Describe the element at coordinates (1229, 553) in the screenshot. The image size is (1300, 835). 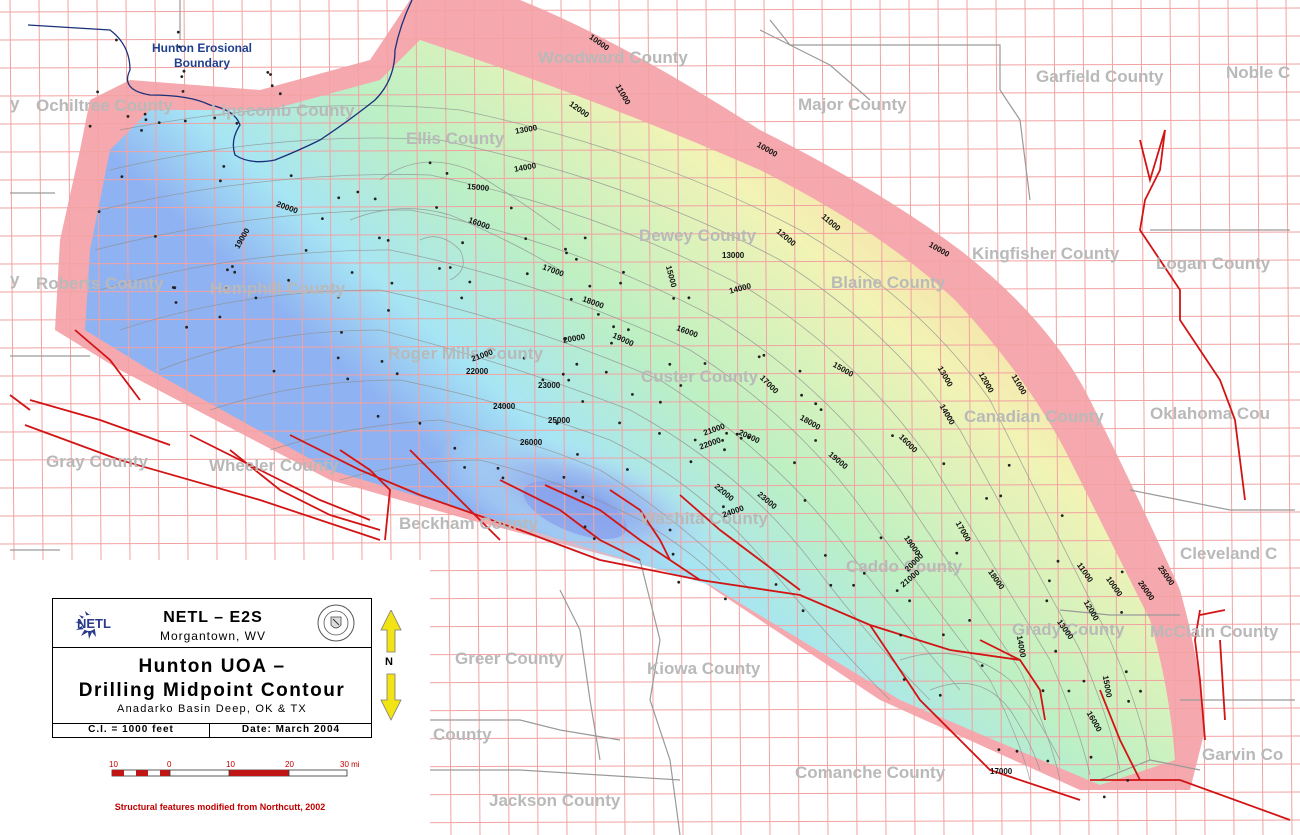
I see `county-label: Cleveland C` at that location.